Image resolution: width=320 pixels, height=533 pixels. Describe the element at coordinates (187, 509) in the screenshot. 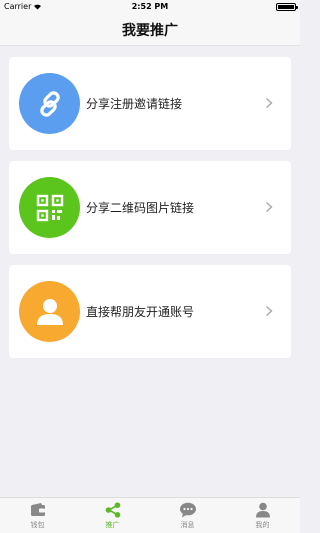

I see `message-icon` at that location.